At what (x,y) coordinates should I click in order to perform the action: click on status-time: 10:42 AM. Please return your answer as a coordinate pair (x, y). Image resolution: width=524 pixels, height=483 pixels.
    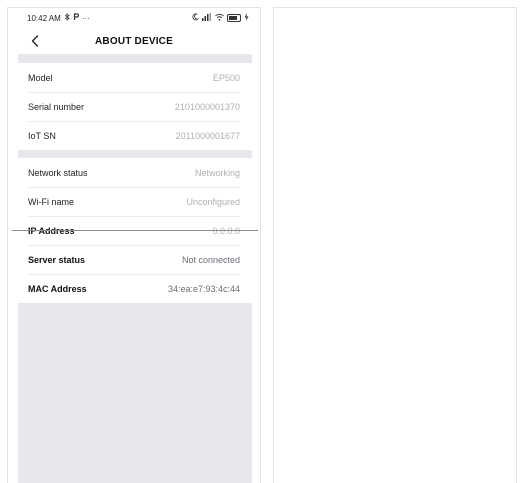
    Looking at the image, I should click on (44, 18).